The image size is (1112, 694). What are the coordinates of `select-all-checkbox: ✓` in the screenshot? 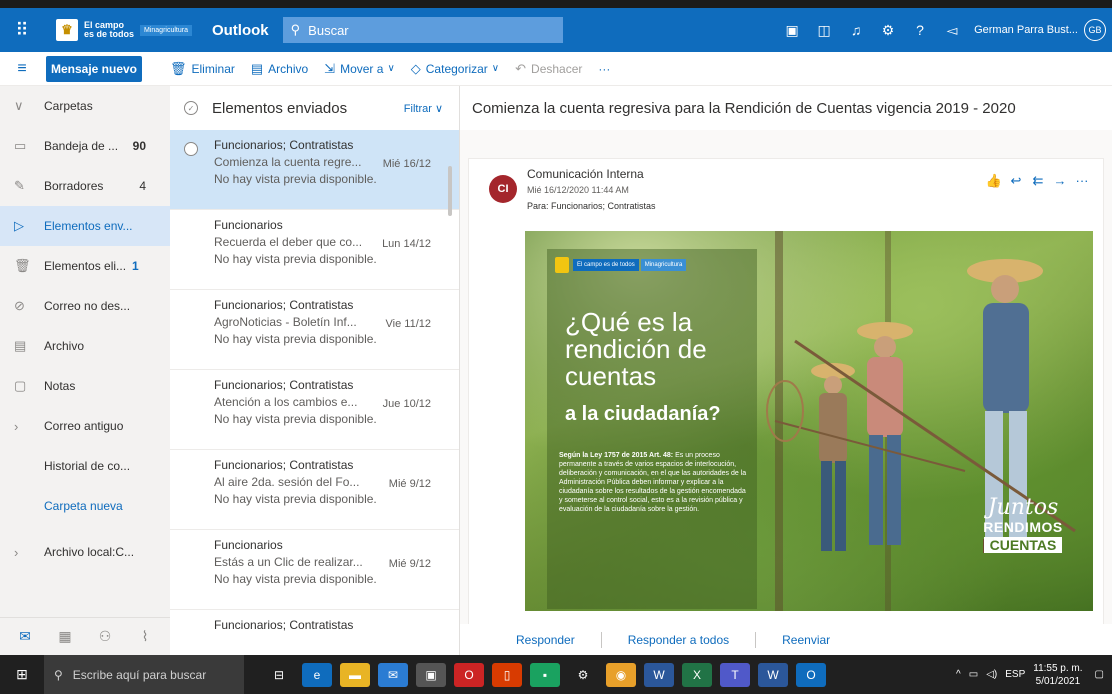 It's located at (191, 108).